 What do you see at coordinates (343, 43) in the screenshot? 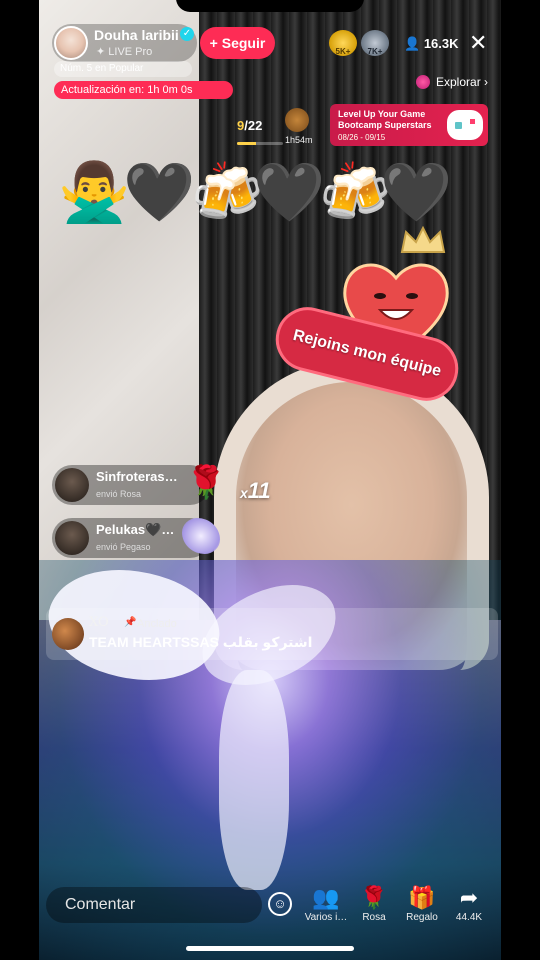
I see `top-gifter-badge-gold: 5K+` at bounding box center [343, 43].